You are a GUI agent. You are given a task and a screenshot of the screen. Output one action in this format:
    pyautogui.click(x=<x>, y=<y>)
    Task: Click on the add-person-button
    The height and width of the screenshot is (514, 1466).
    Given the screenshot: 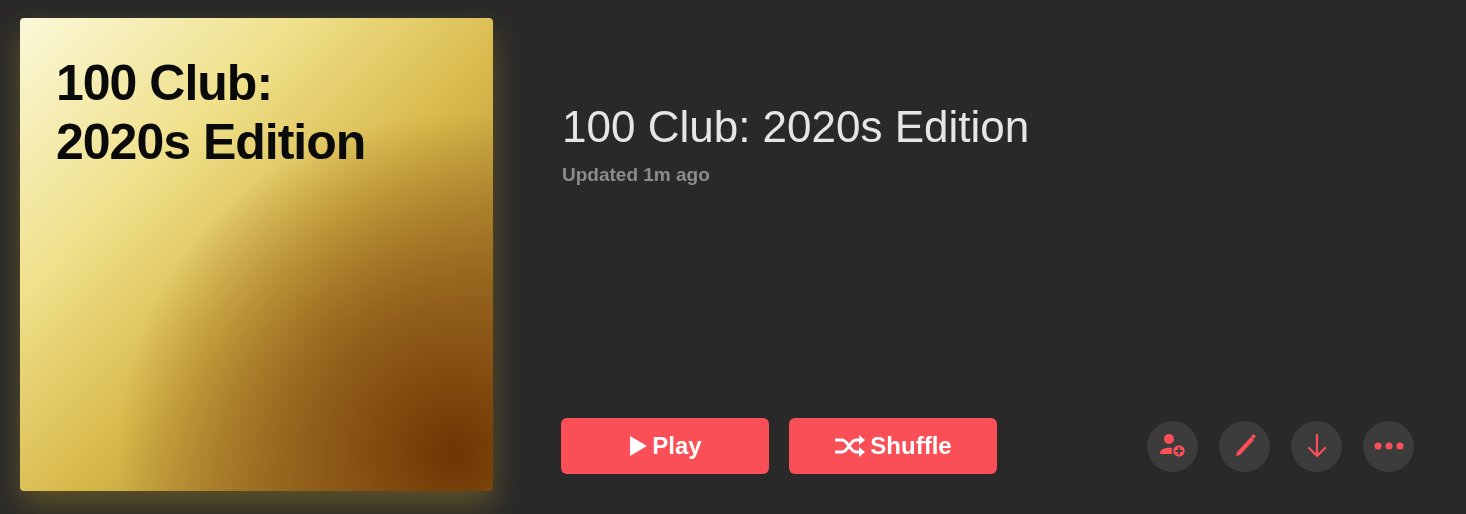 What is the action you would take?
    pyautogui.click(x=1172, y=446)
    